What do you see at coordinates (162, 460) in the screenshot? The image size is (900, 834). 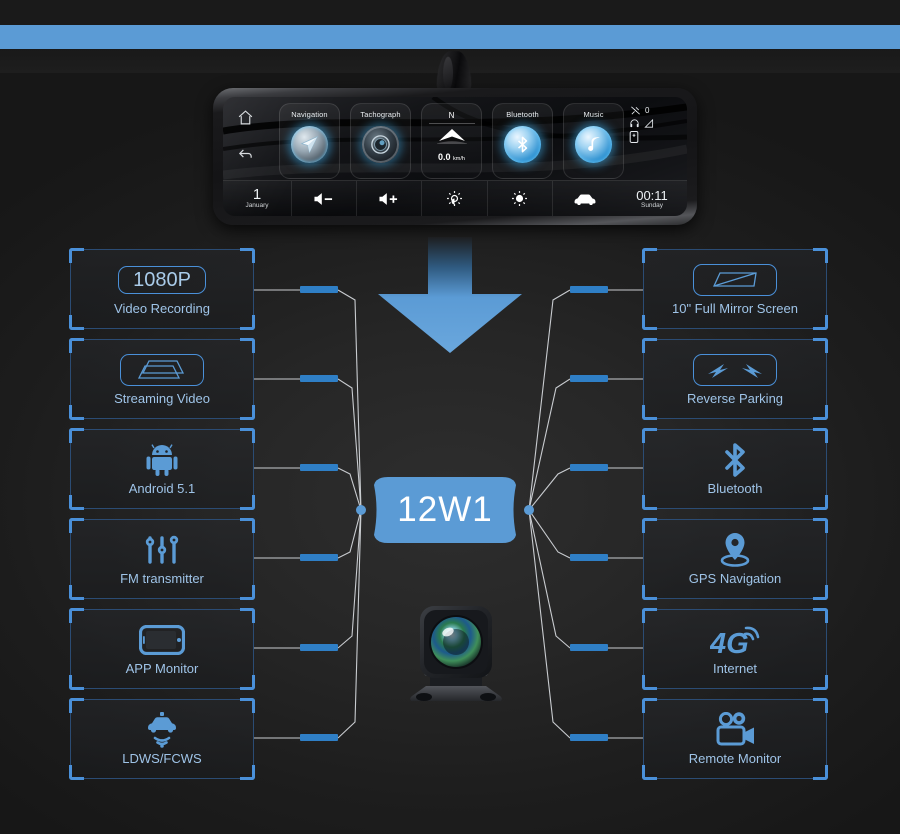 I see `android-robot-icon` at bounding box center [162, 460].